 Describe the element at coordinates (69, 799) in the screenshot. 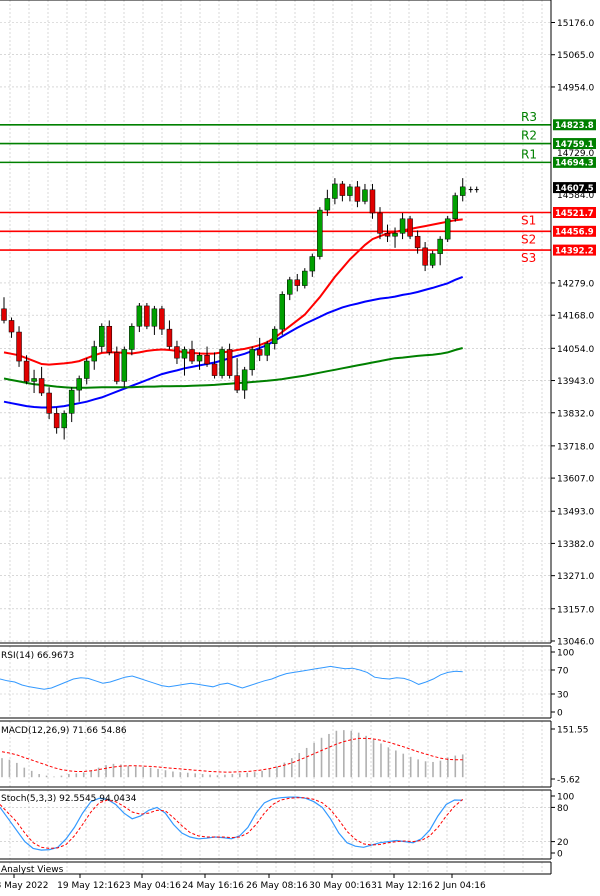

I see `stoch-label: Stoch(5,3,3) 92.5545 94.0434` at that location.